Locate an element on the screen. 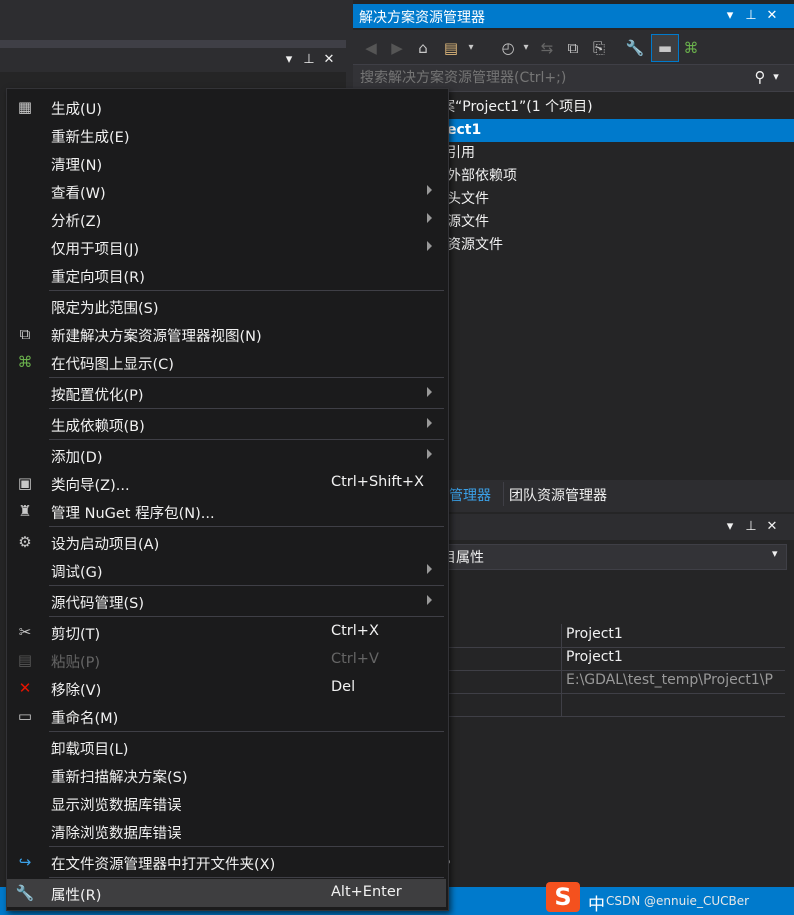 The height and width of the screenshot is (915, 794). menu-item-label: 移除(V) is located at coordinates (76, 691).